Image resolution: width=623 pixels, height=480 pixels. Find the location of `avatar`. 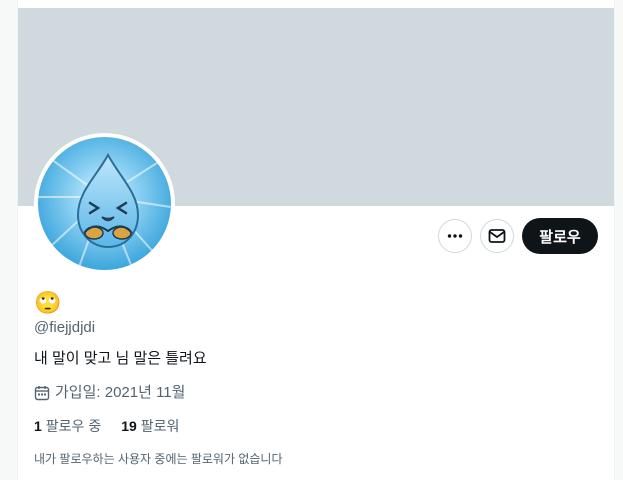

avatar is located at coordinates (104, 203).